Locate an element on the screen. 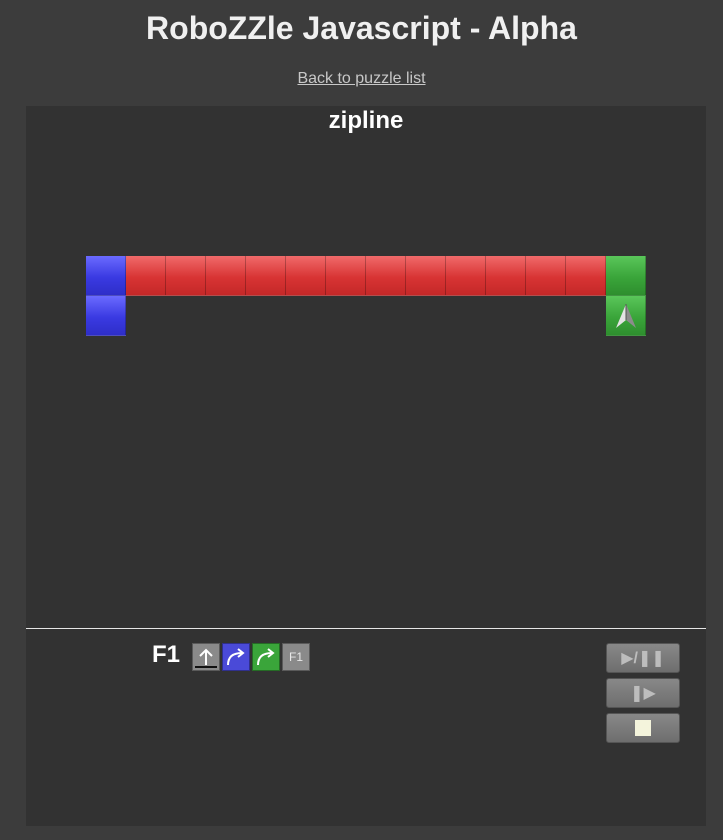 This screenshot has width=723, height=840. stop-icon is located at coordinates (643, 728).